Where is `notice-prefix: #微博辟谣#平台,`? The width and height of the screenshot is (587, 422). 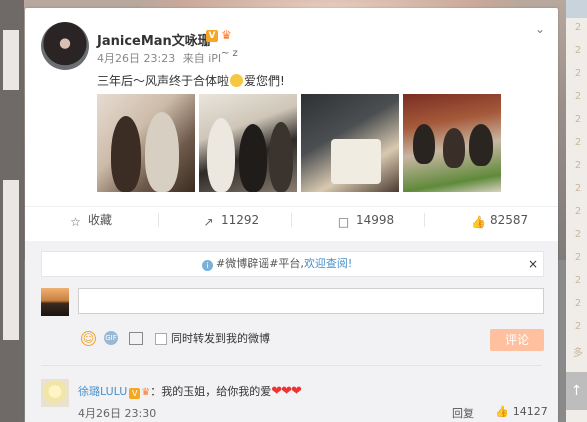 notice-prefix: #微博辟谣#平台, is located at coordinates (260, 263).